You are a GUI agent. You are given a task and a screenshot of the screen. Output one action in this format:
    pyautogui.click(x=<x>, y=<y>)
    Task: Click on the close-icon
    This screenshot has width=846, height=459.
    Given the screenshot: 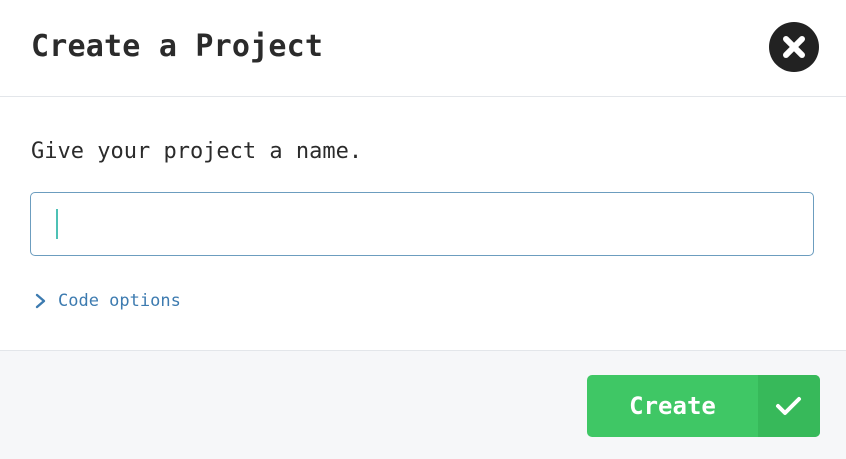 What is the action you would take?
    pyautogui.click(x=794, y=47)
    